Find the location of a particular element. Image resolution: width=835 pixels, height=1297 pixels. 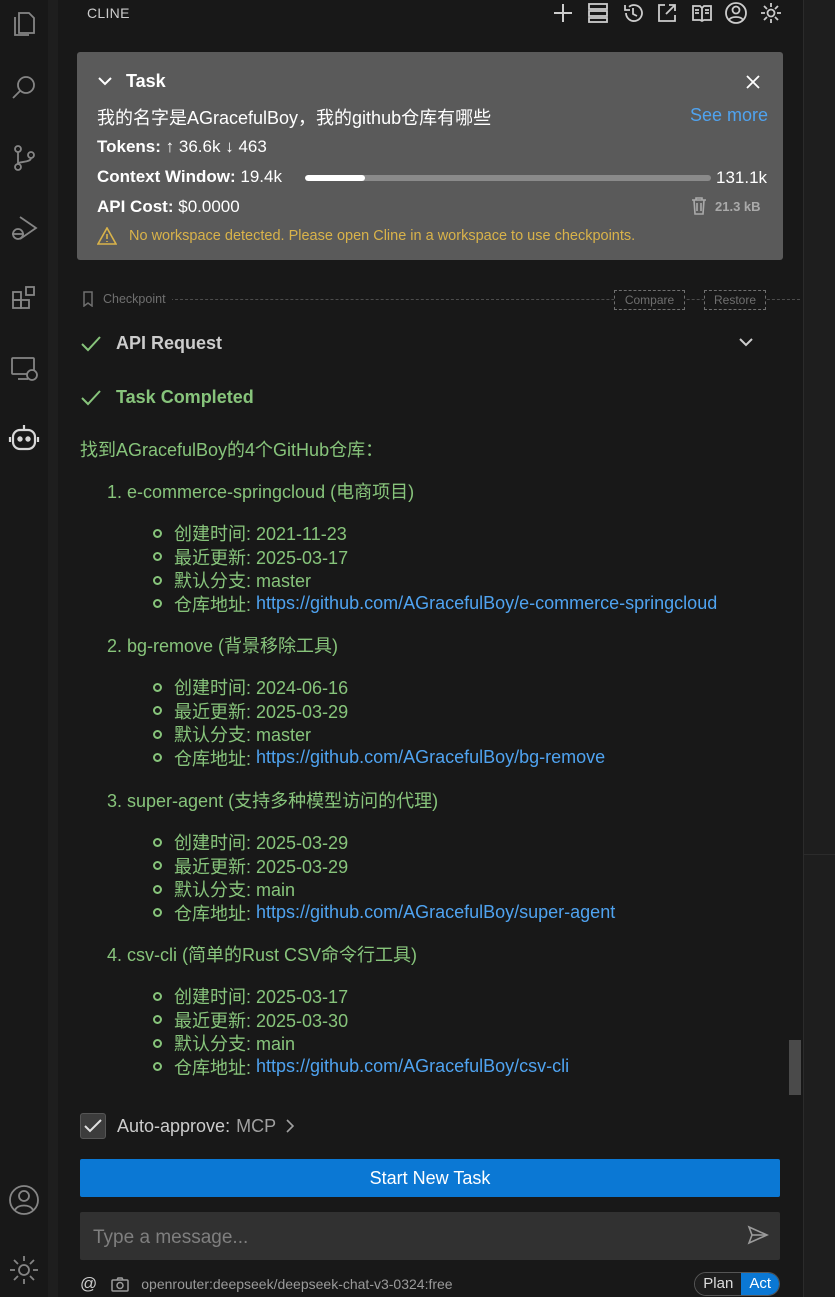

task-size: 21.3 kB is located at coordinates (726, 206).